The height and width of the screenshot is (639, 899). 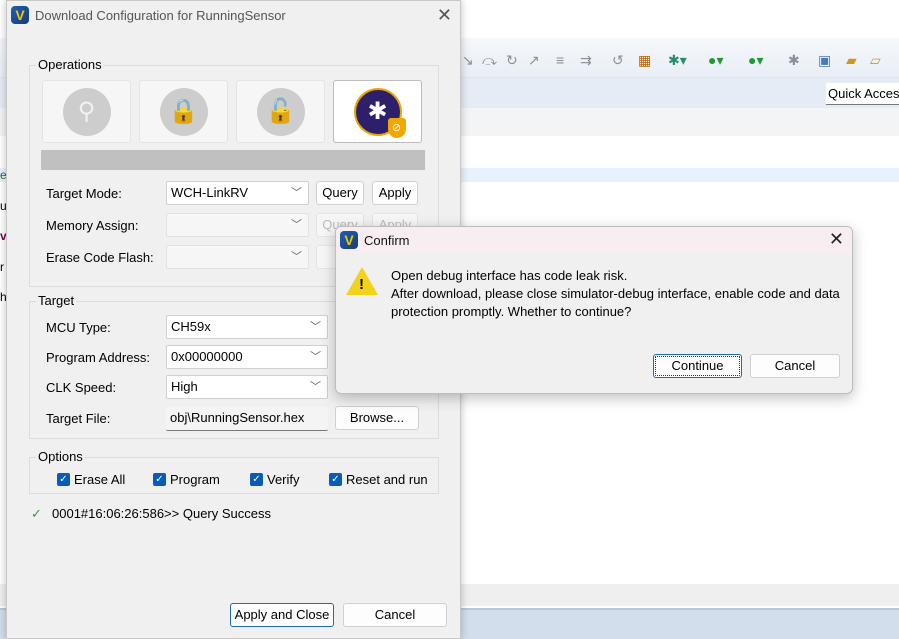 What do you see at coordinates (395, 615) in the screenshot?
I see `cancel-button: Cancel` at bounding box center [395, 615].